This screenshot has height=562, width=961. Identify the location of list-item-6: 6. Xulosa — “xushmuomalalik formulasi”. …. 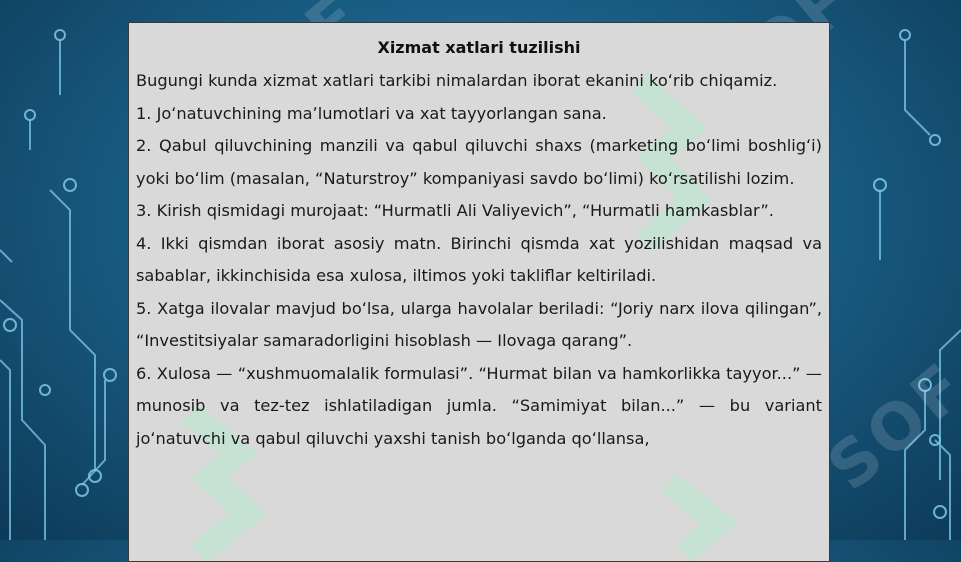
(479, 405).